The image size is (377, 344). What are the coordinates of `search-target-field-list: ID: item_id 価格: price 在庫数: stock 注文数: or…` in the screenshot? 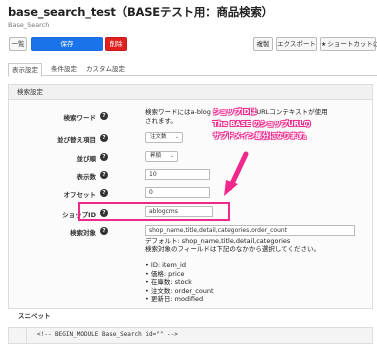 It's located at (179, 282).